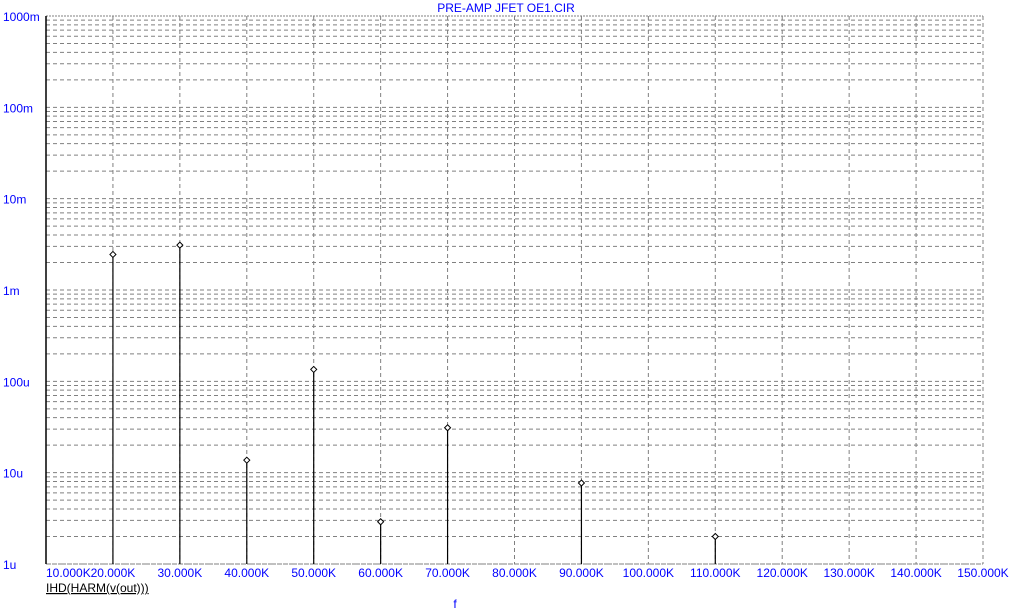 This screenshot has height=616, width=1012. Describe the element at coordinates (246, 573) in the screenshot. I see `x-tick-label: 40.000K` at that location.